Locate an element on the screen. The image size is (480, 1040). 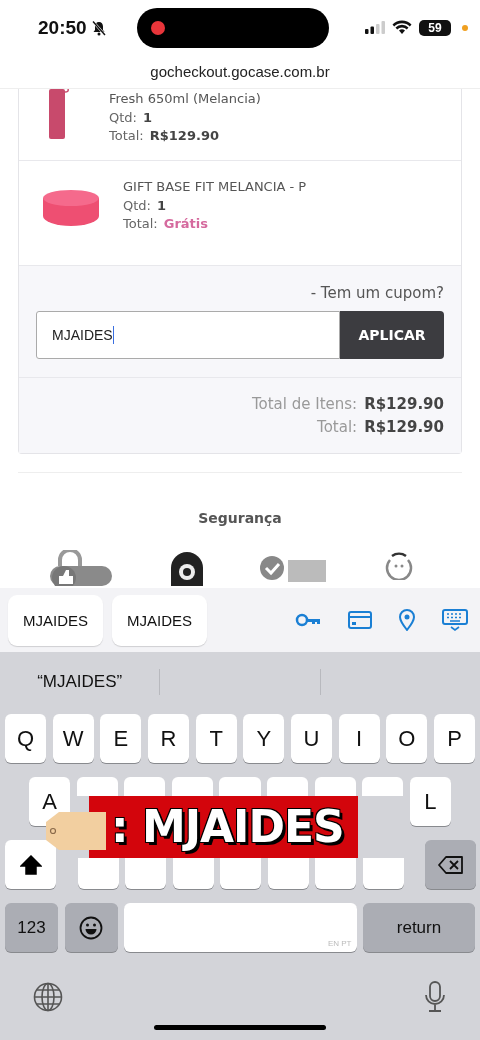
apply-button: APLICAR is located at coordinates (392, 335).